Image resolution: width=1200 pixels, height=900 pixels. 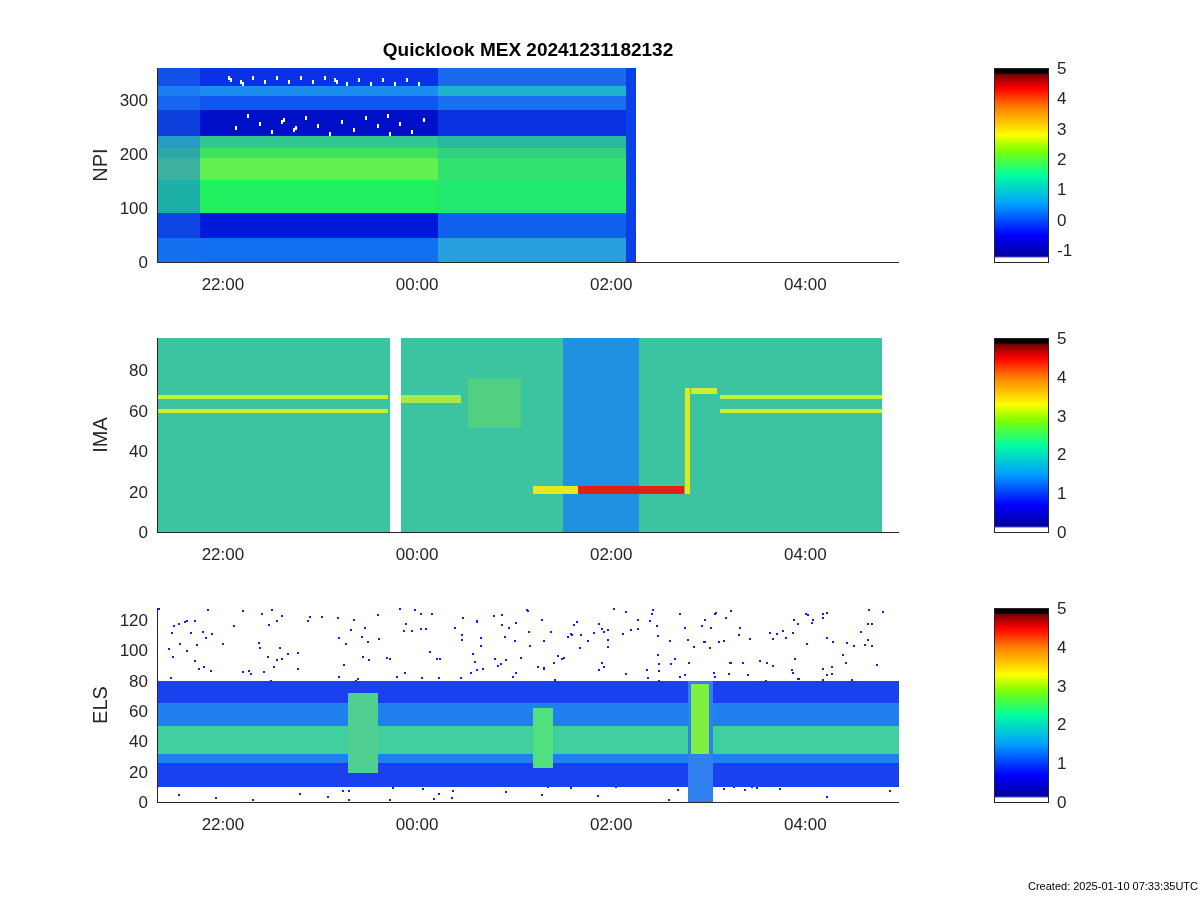 What do you see at coordinates (133, 620) in the screenshot?
I see `tick-label: 120` at bounding box center [133, 620].